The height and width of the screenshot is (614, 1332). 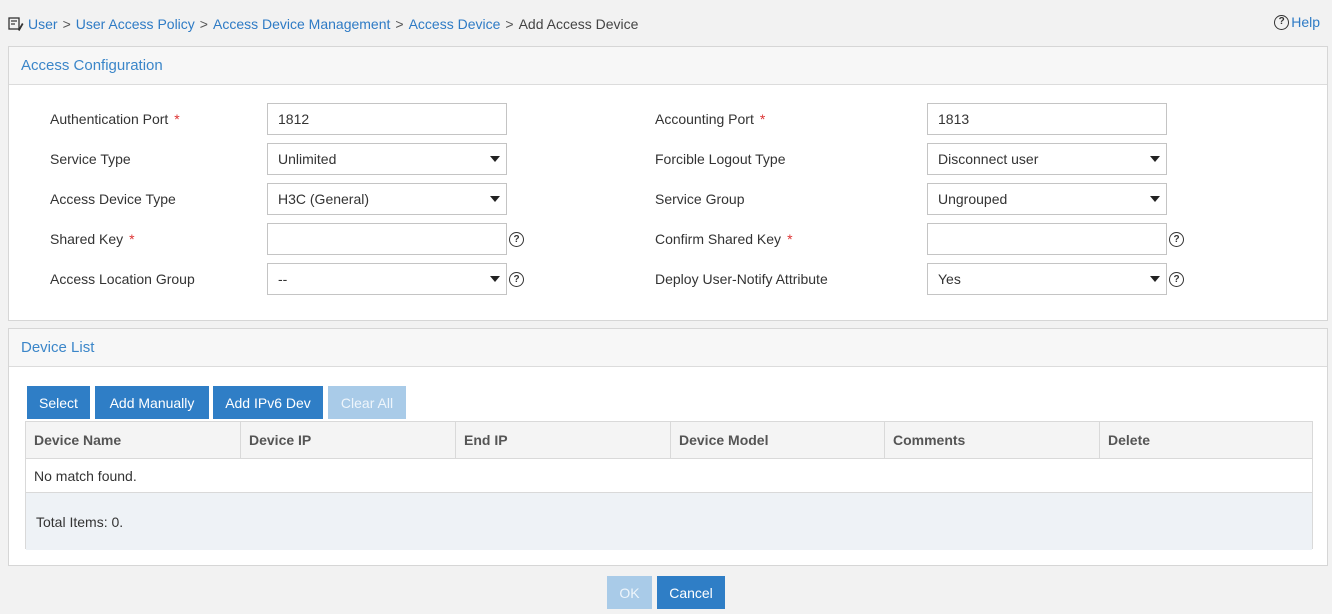 I want to click on auth-port-label: Authentication Port *, so click(x=115, y=119).